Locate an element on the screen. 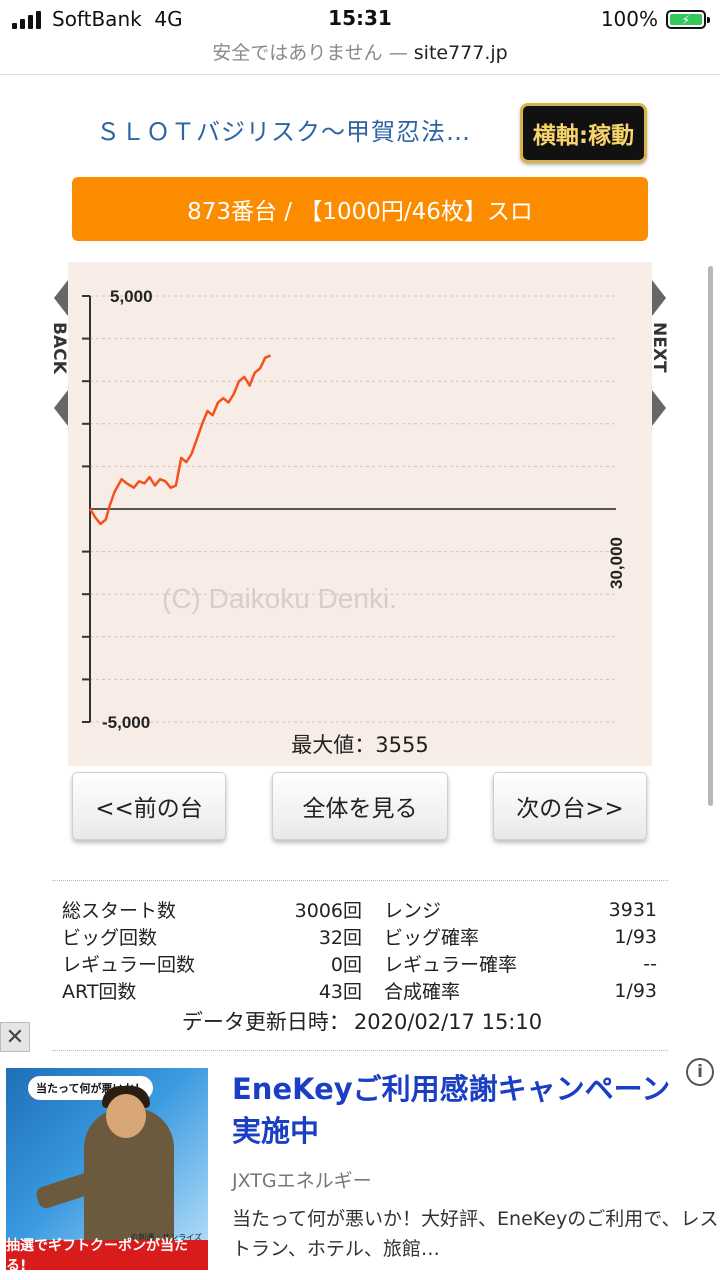 This screenshot has height=1280, width=720. battery-icon: ⚡ is located at coordinates (688, 19).